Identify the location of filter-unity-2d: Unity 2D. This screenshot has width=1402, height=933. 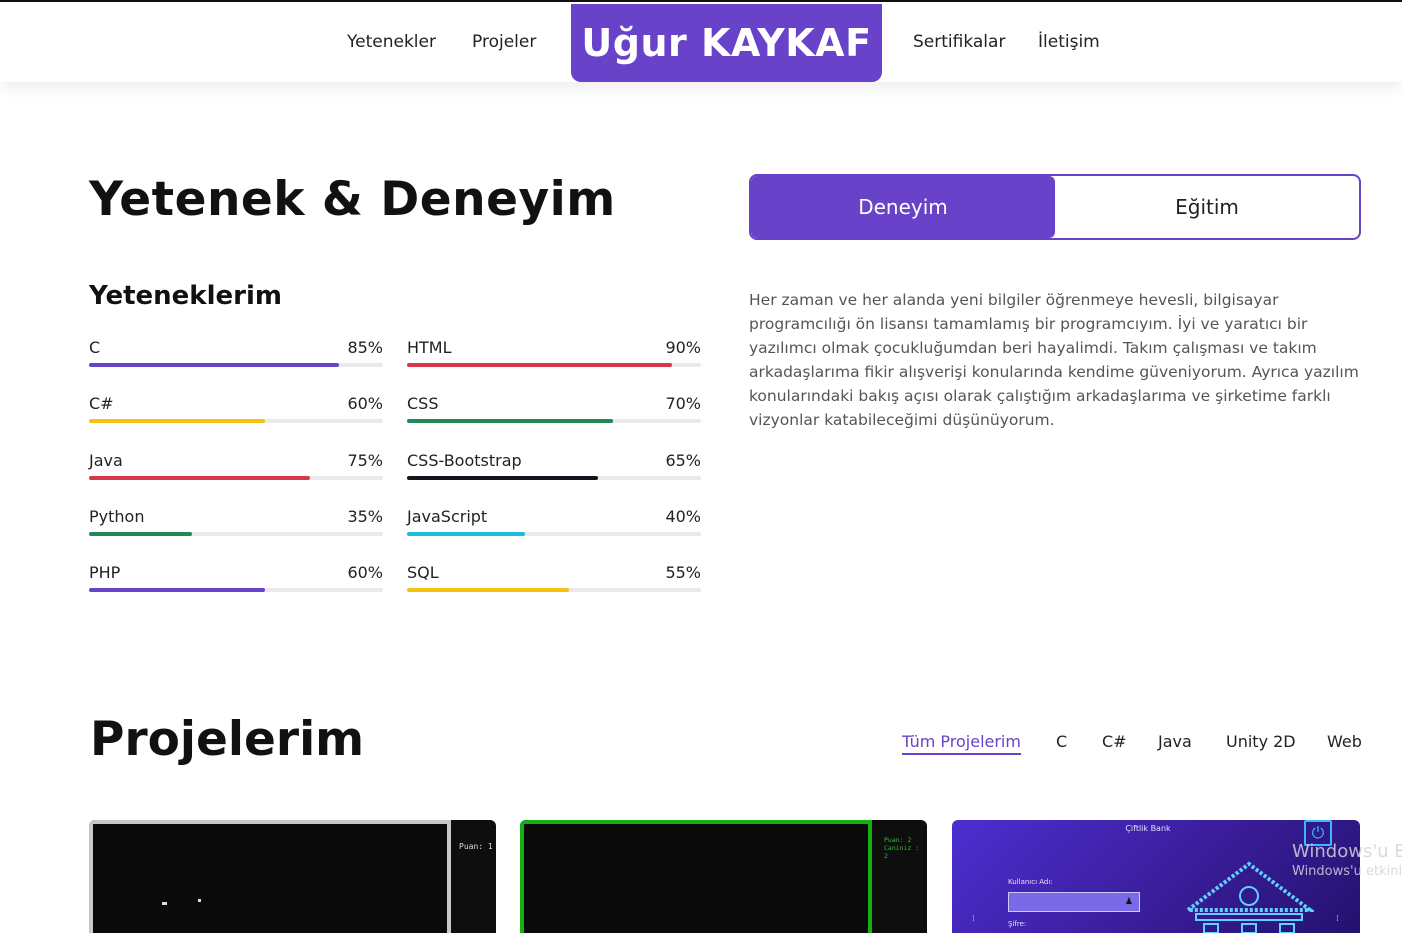
(1261, 741).